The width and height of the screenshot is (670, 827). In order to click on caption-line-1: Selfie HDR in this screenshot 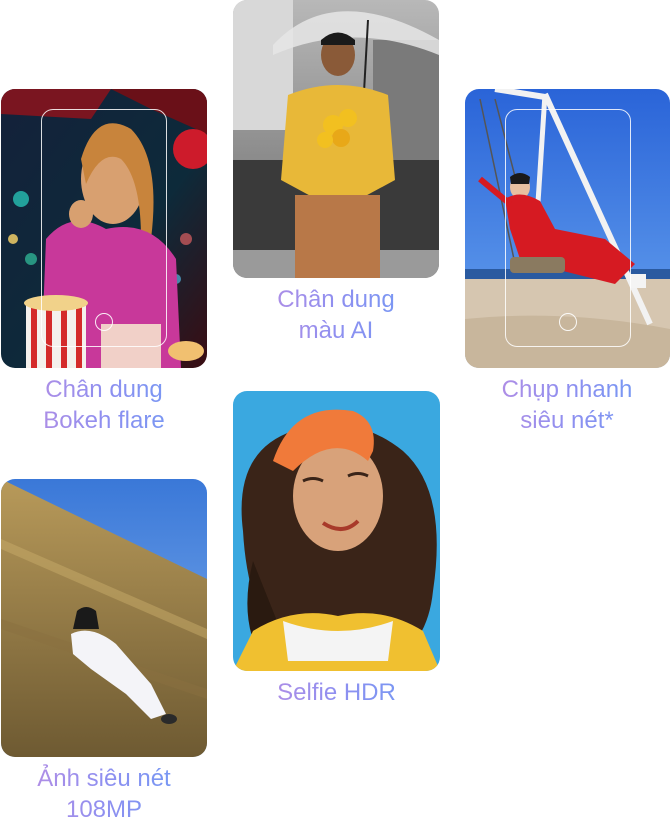, I will do `click(336, 692)`.